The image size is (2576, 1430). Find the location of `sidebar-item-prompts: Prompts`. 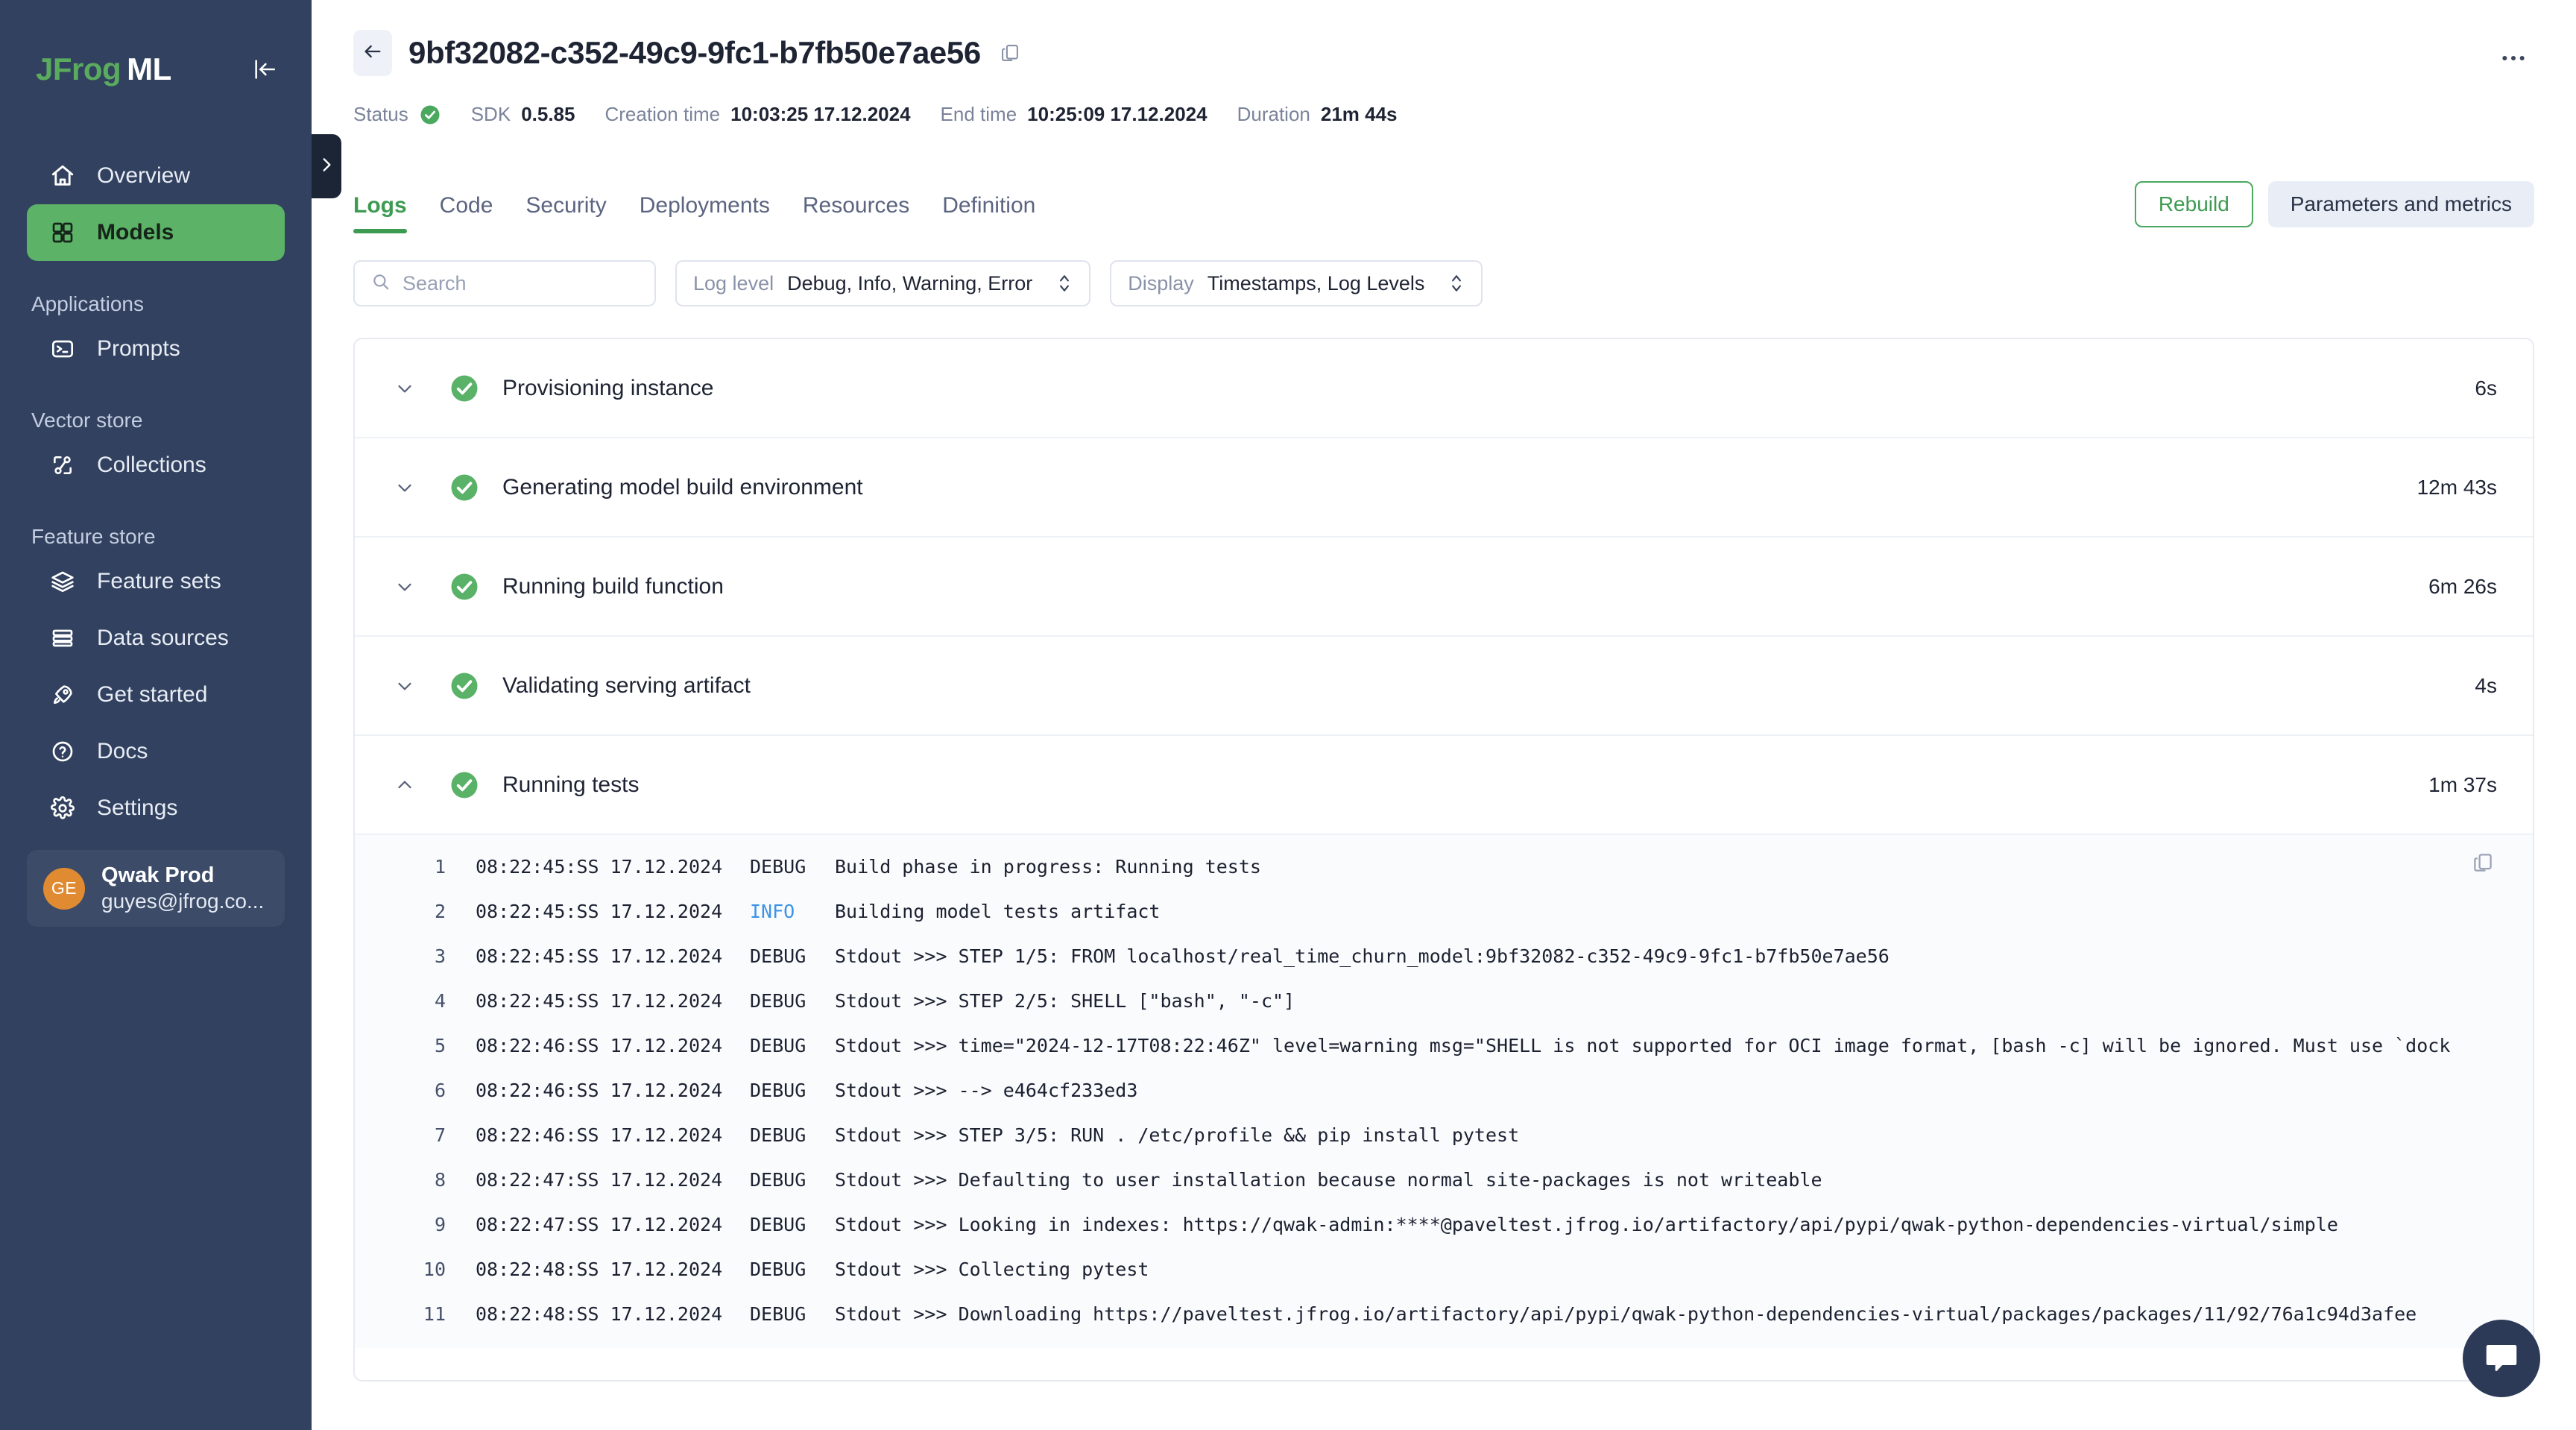

sidebar-item-prompts: Prompts is located at coordinates (156, 349).